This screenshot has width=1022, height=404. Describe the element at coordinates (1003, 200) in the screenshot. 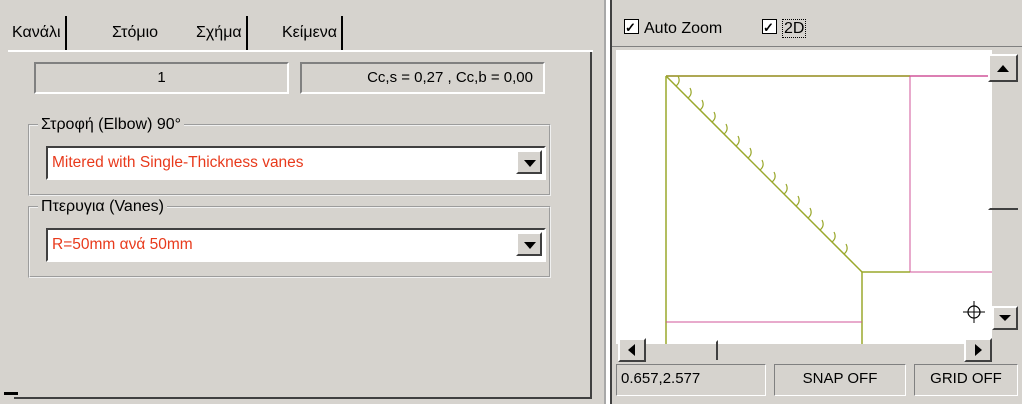

I see `vertical-scroll-thumb` at that location.